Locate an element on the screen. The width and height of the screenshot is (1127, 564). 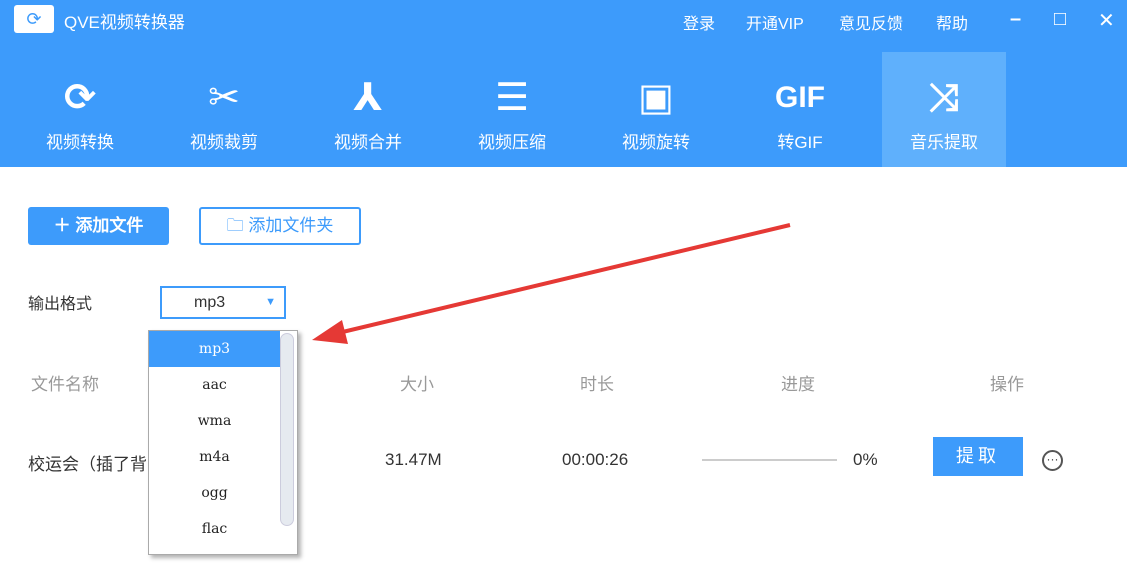
tool-label: 视频压缩 is located at coordinates (512, 142).